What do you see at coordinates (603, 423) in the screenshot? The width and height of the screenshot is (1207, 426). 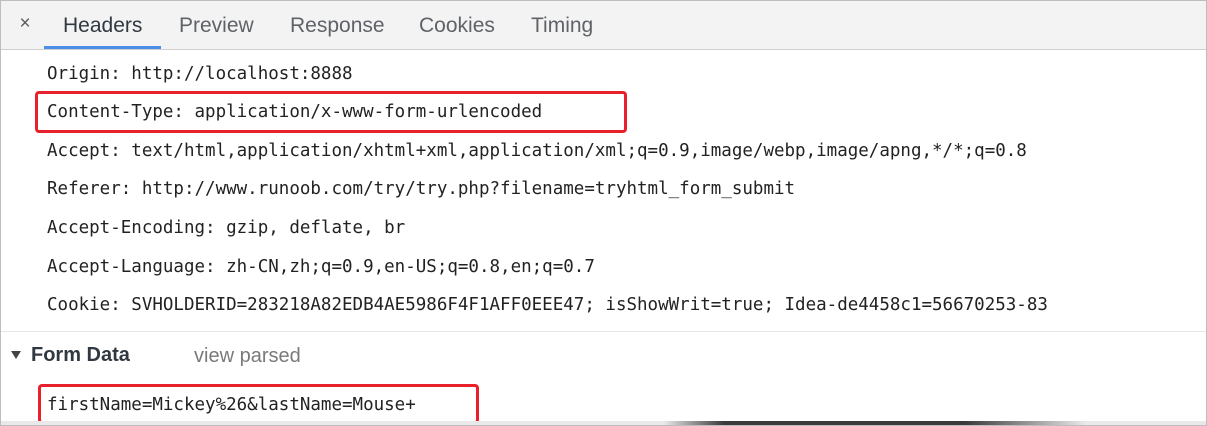 I see `background-strip` at bounding box center [603, 423].